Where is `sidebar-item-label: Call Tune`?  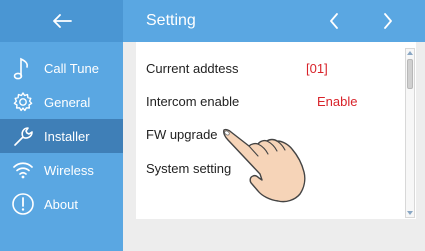 sidebar-item-label: Call Tune is located at coordinates (71, 68).